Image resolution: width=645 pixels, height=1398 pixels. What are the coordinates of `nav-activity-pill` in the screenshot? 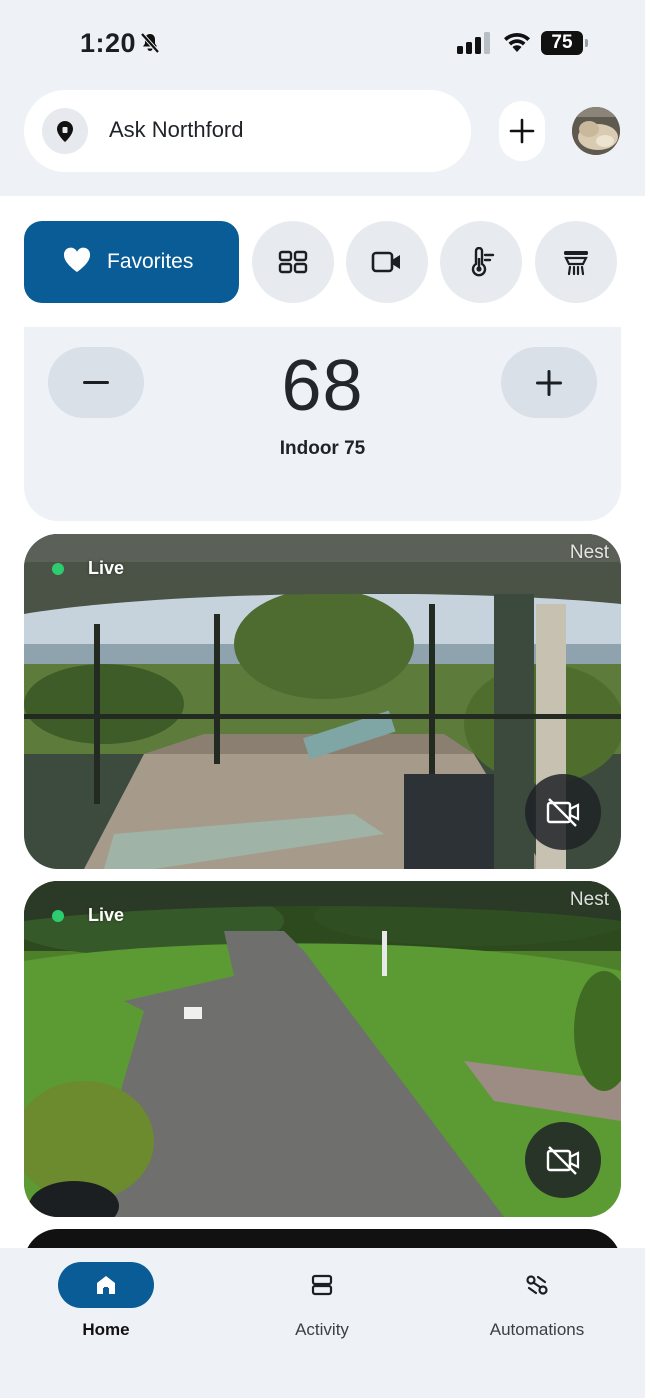 It's located at (322, 1285).